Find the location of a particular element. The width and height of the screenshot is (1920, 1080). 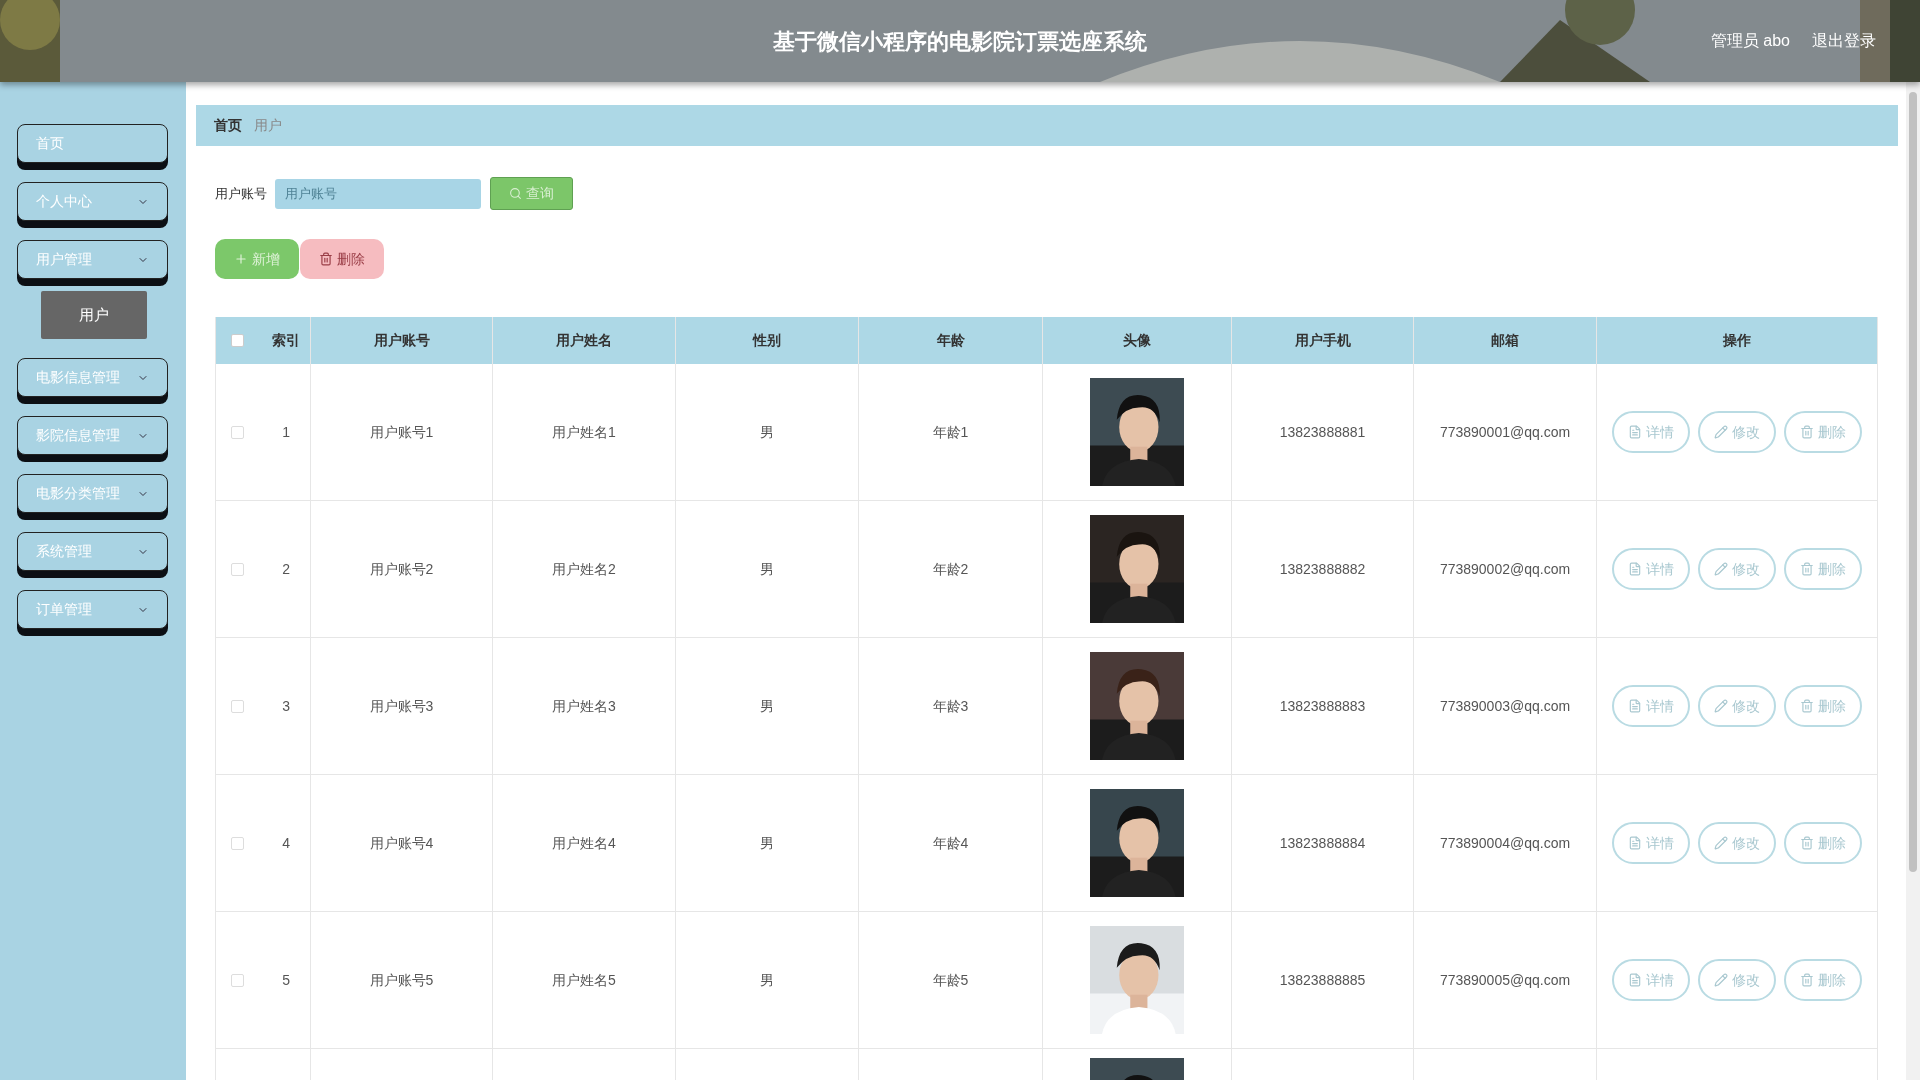

admin-name: 管理员 abo is located at coordinates (1750, 41).